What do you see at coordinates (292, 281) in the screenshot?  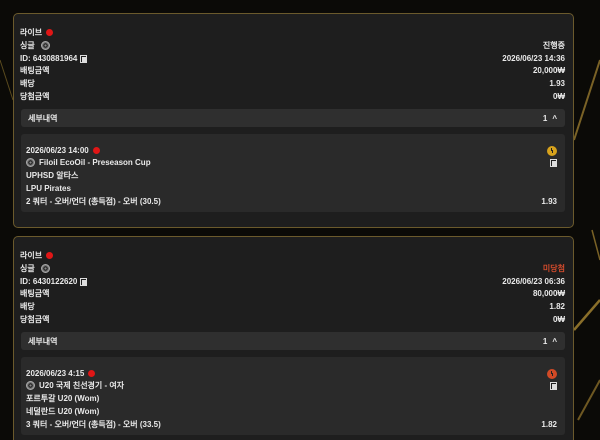 I see `bet-id-row: ID: 6430122620 2026/06/23 06:36` at bounding box center [292, 281].